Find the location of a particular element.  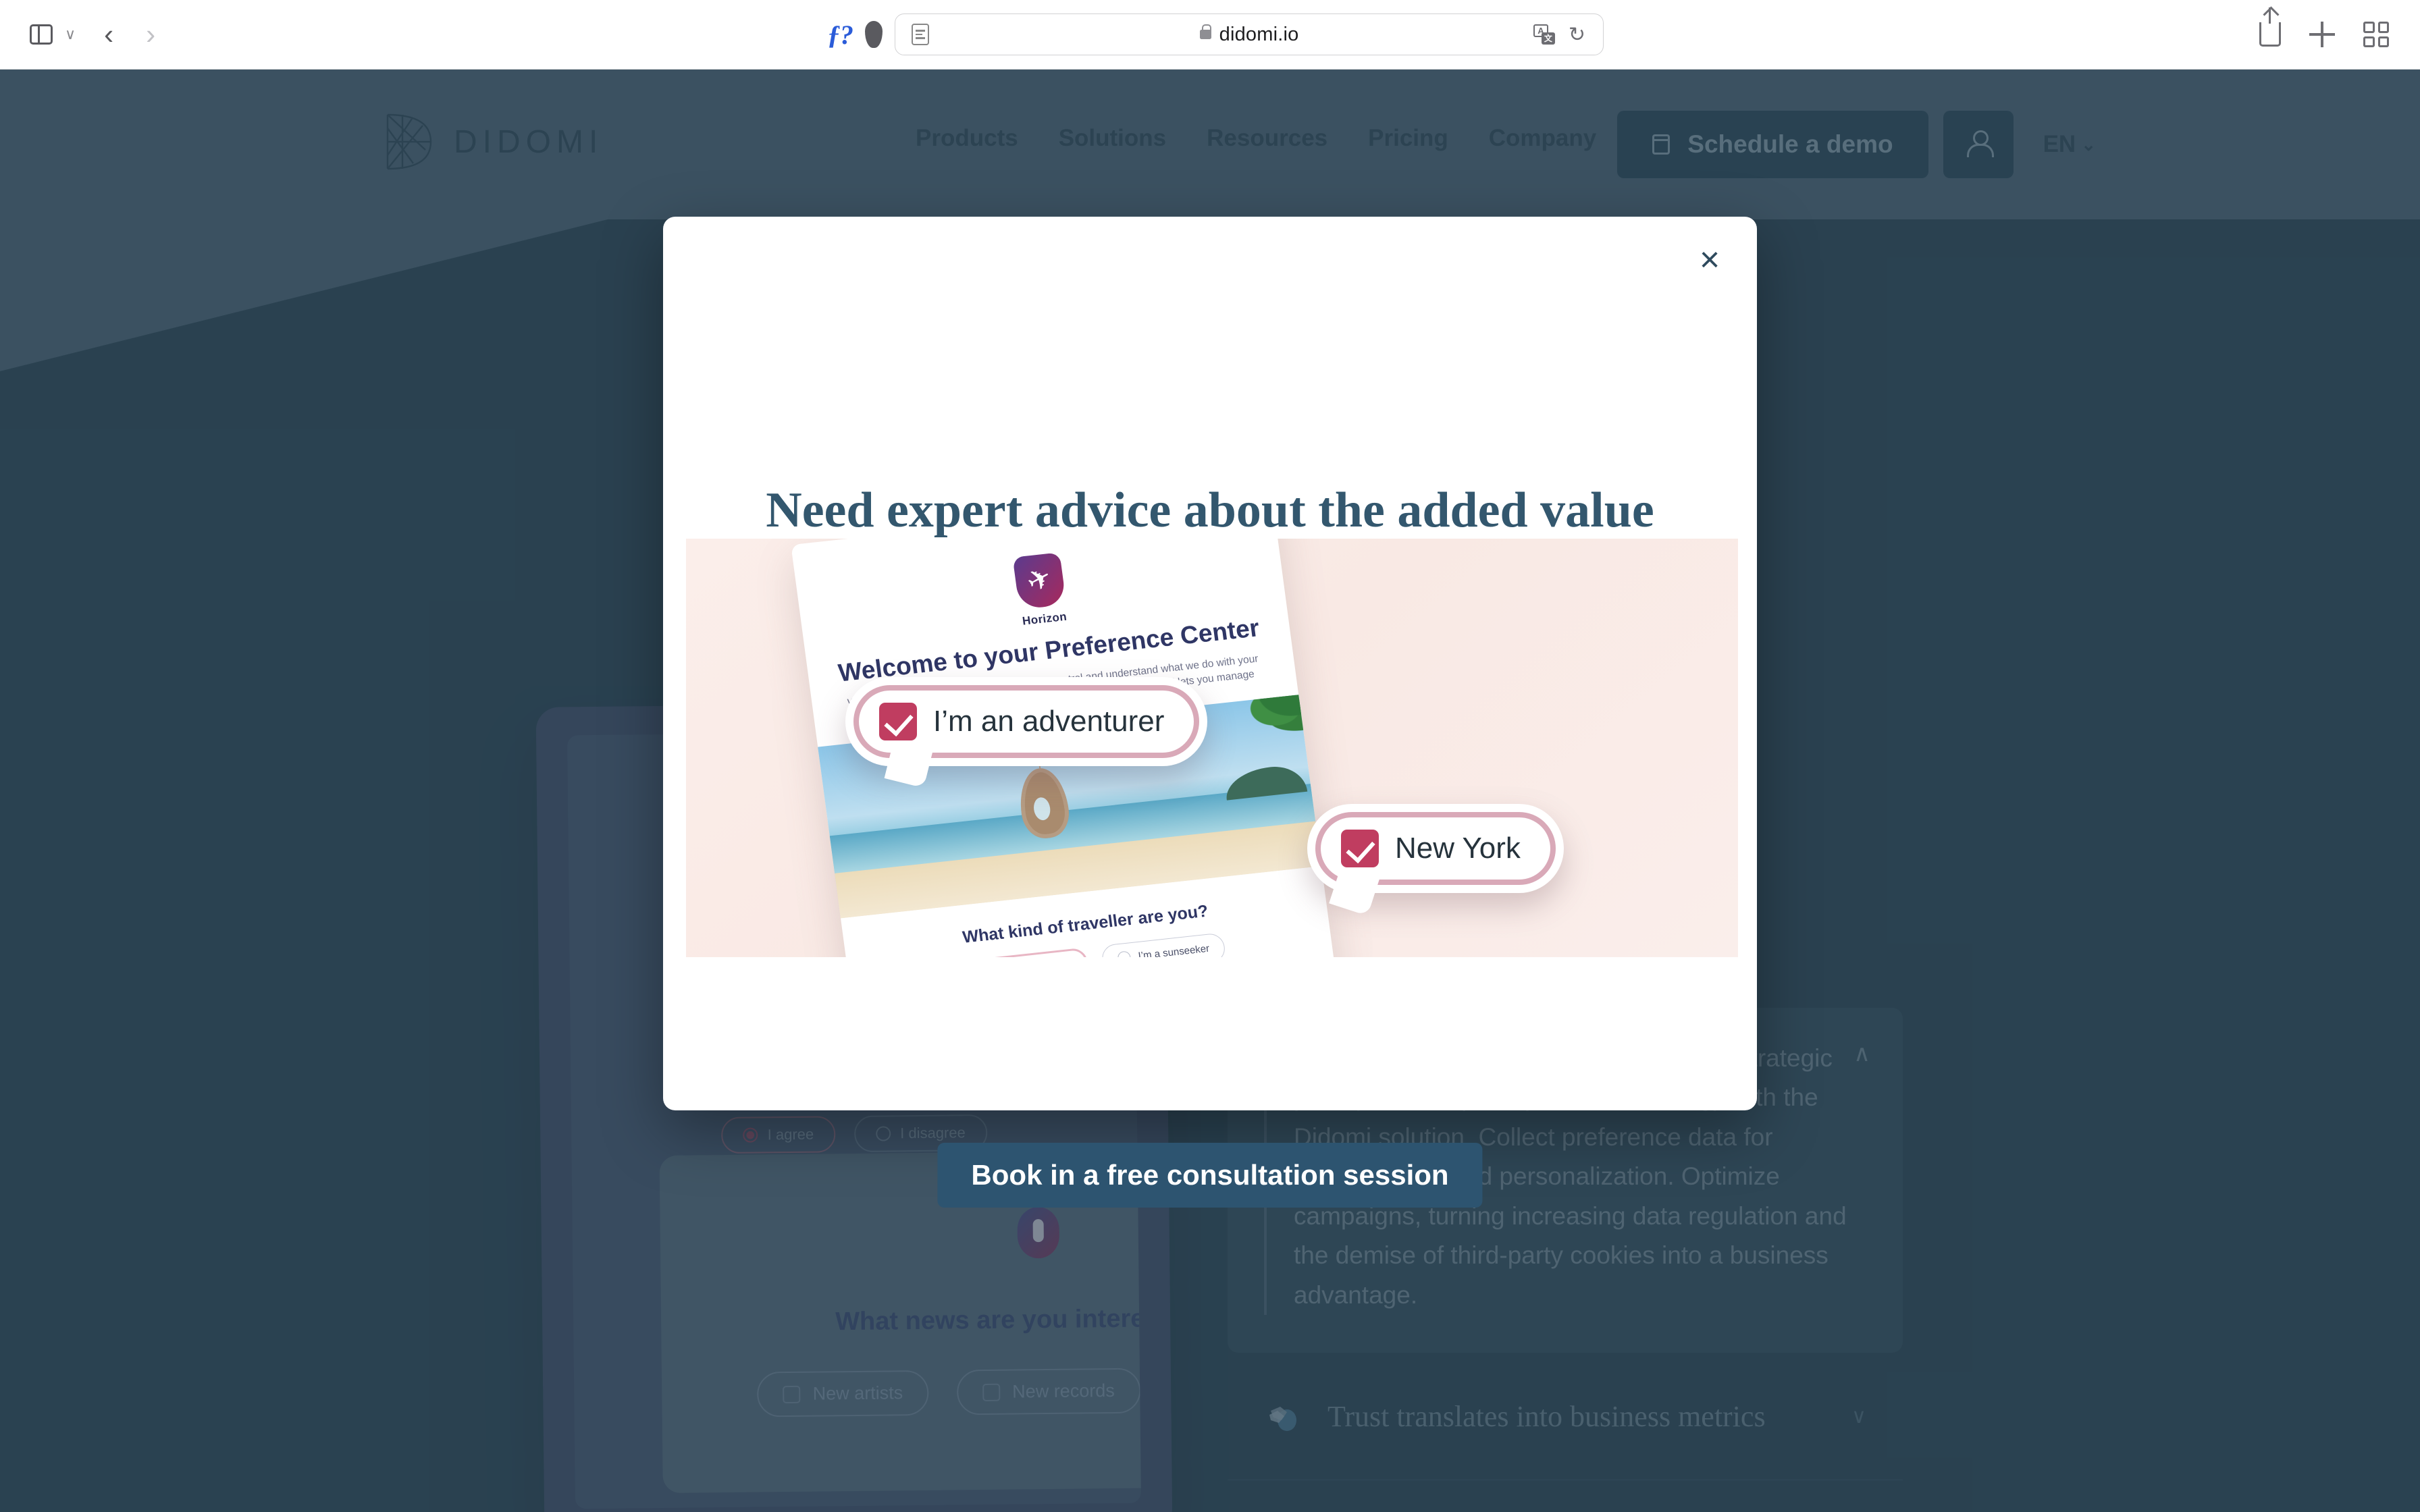

traveller-option-adventurer: I’m an adventurer is located at coordinates (1021, 952).